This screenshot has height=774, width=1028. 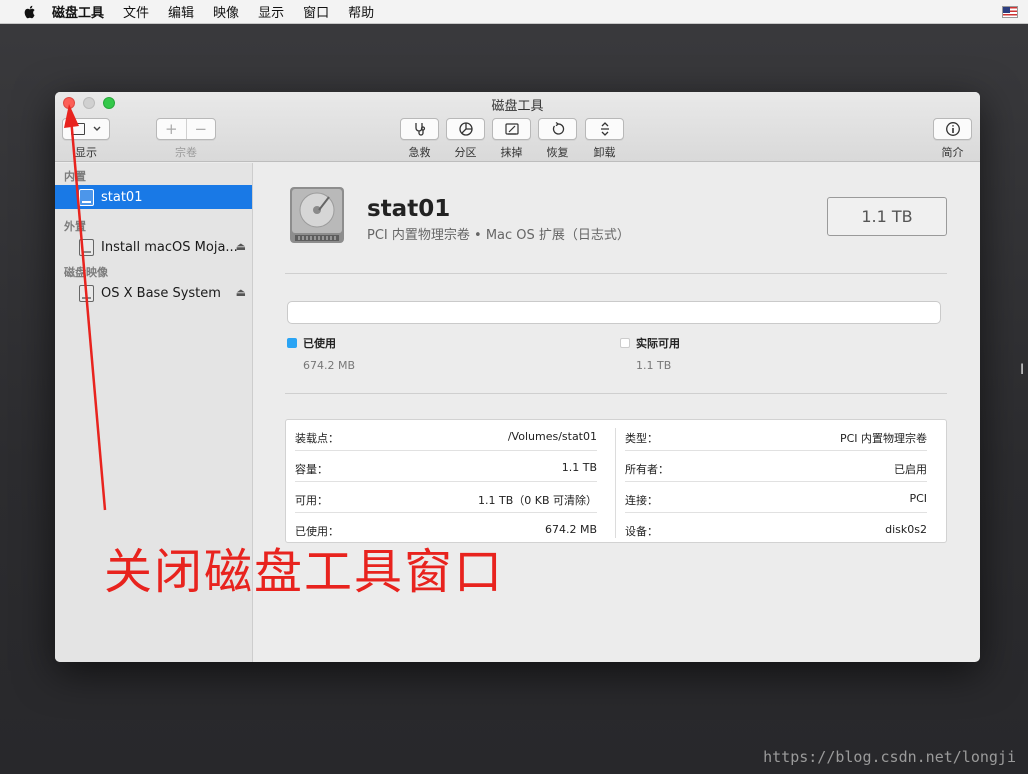 I want to click on info-key: 类型：, so click(x=641, y=438).